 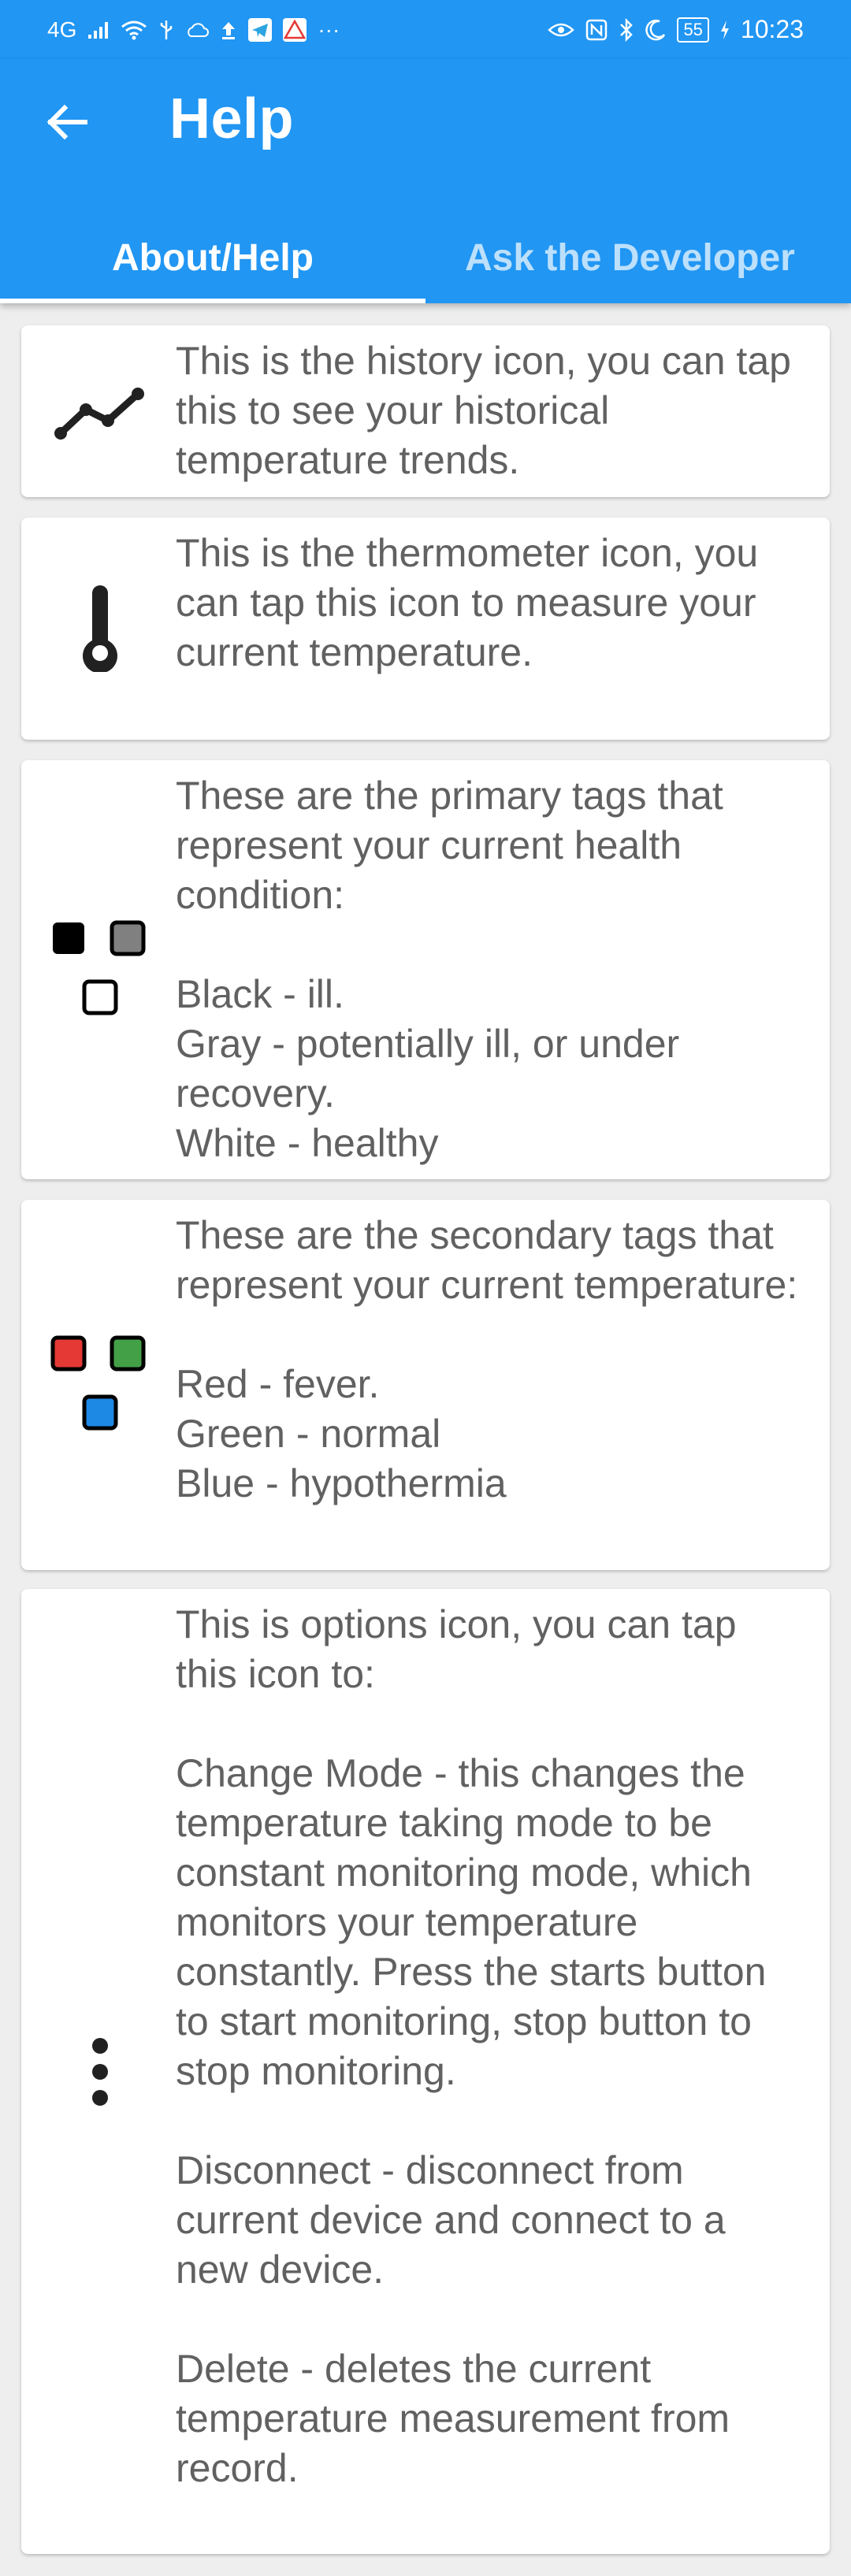 I want to click on arrow-left-icon, so click(x=66, y=122).